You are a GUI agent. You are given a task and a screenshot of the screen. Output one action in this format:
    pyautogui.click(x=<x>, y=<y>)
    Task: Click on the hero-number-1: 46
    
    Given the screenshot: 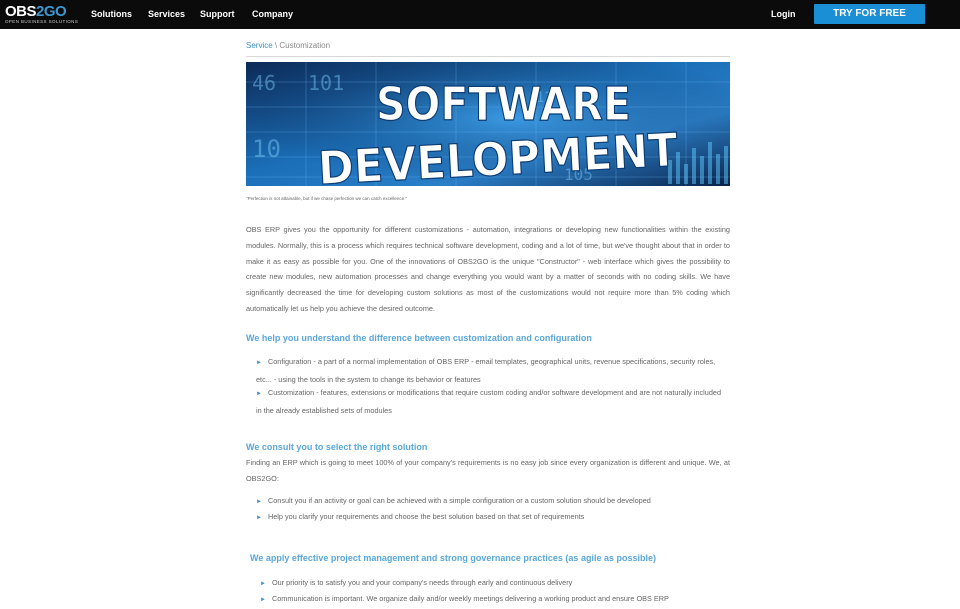 What is the action you would take?
    pyautogui.click(x=264, y=83)
    